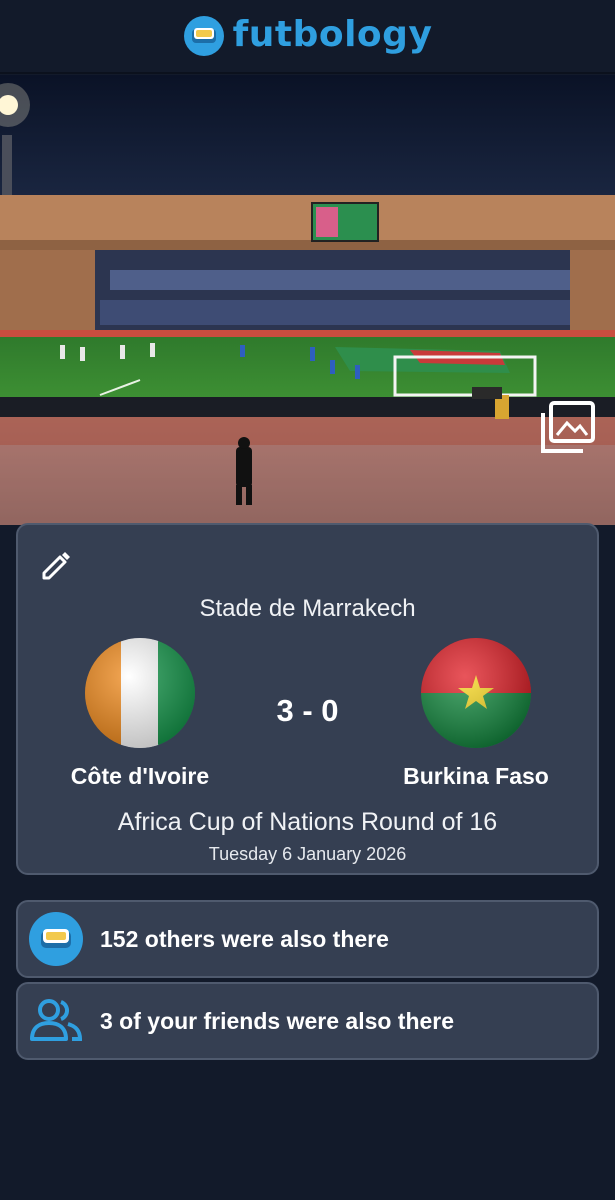  Describe the element at coordinates (307, 608) in the screenshot. I see `venue-name: Stade de Marrakech` at that location.